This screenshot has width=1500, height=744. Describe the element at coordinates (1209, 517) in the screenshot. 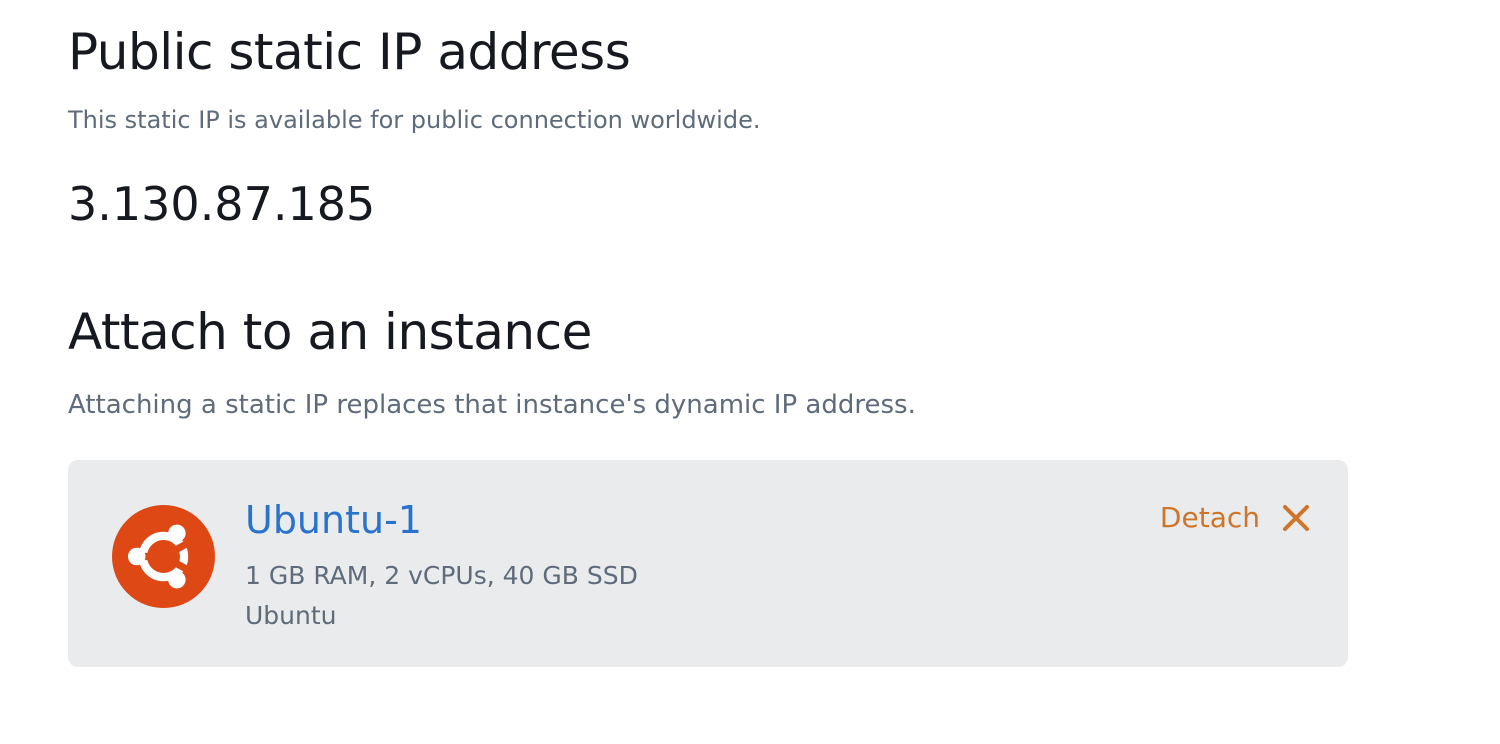

I see `detach-label: Detach` at that location.